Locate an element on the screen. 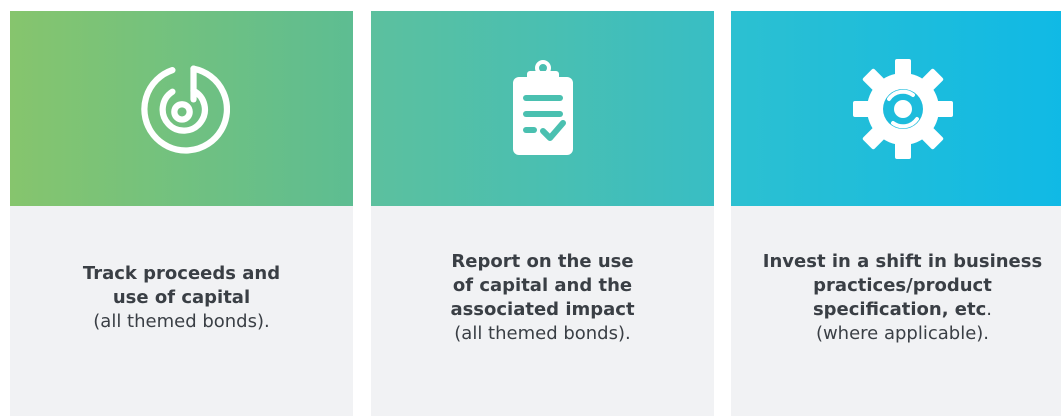  card-title-line: specification, etc. is located at coordinates (902, 310).